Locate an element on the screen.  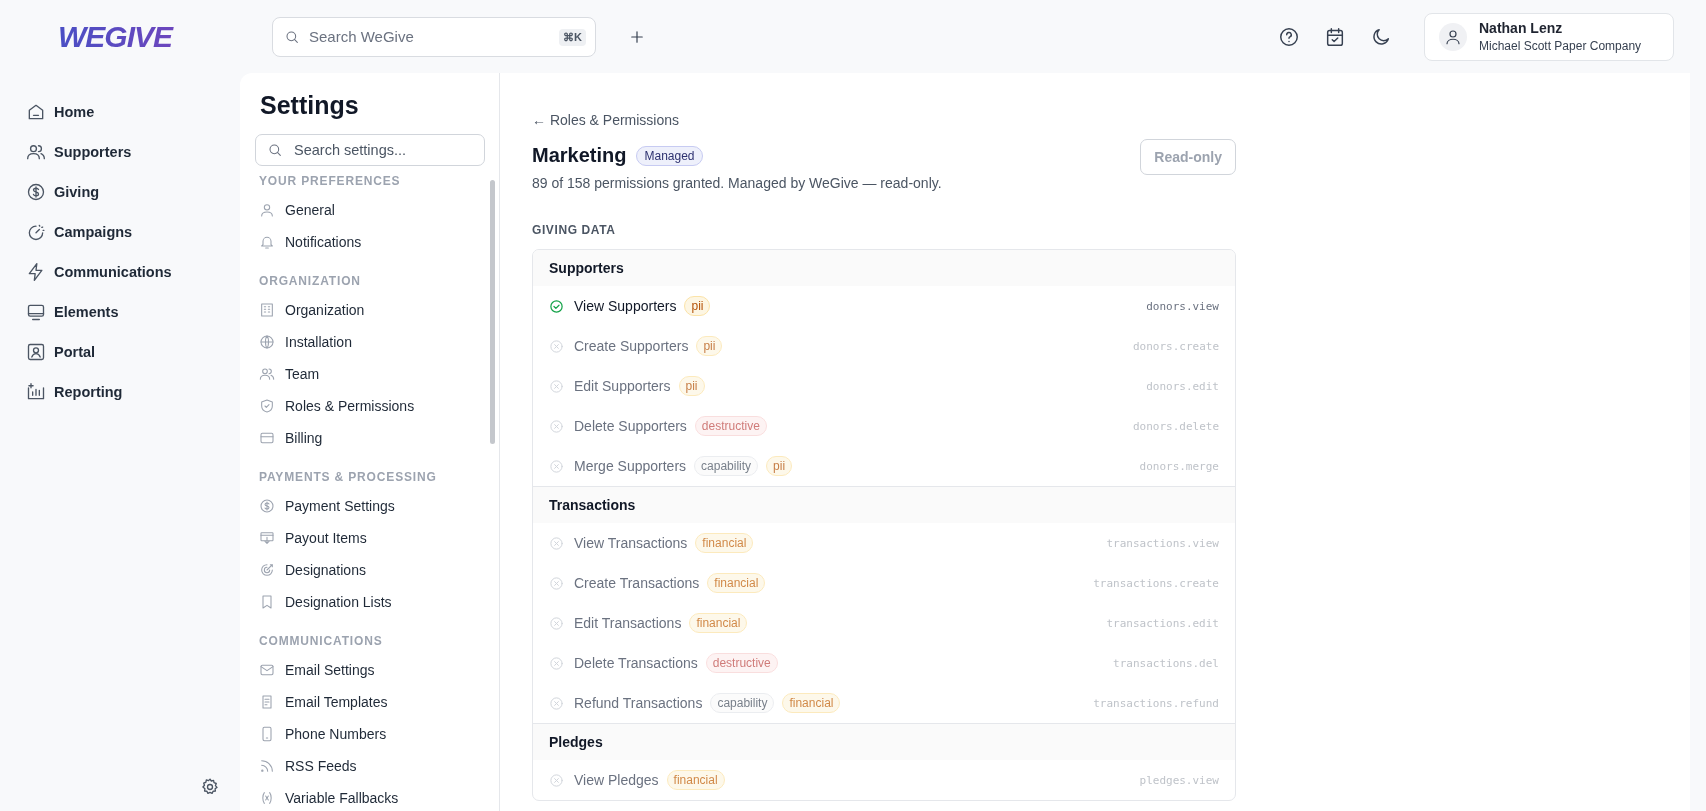
monitor-icon is located at coordinates (36, 312).